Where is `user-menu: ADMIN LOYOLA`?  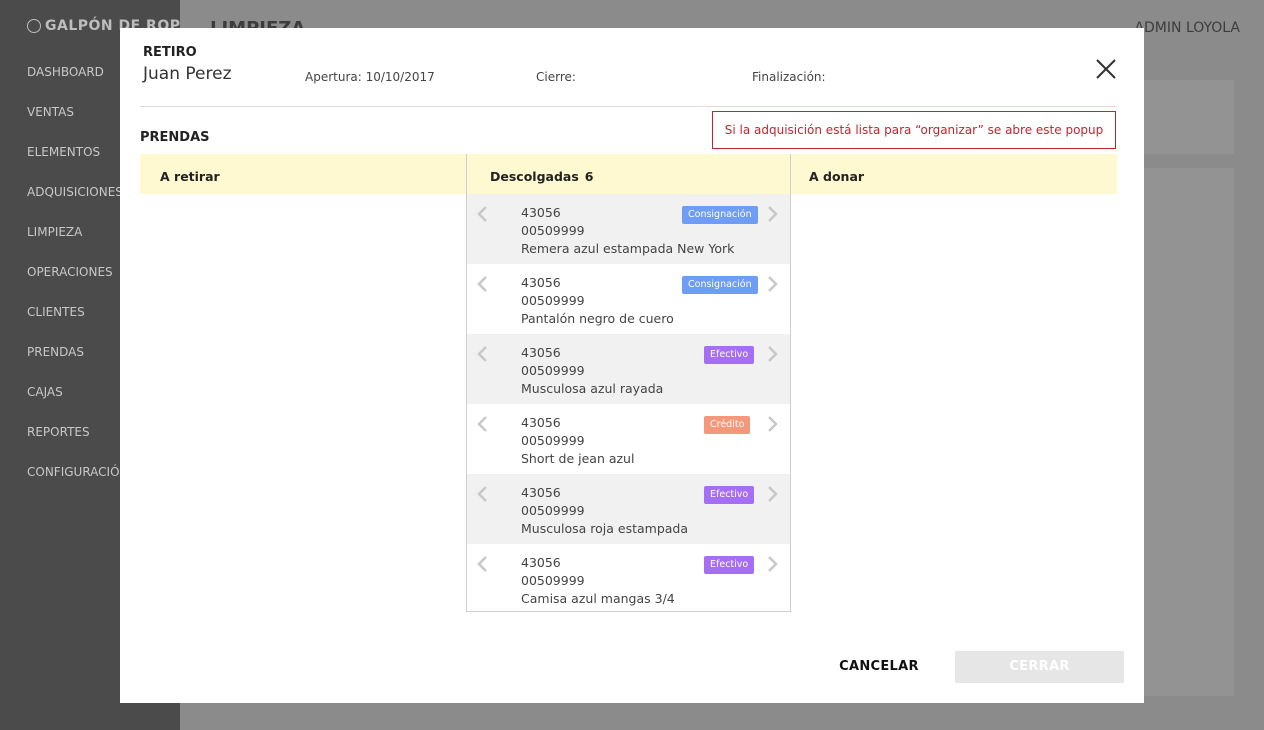
user-menu: ADMIN LOYOLA is located at coordinates (1187, 28).